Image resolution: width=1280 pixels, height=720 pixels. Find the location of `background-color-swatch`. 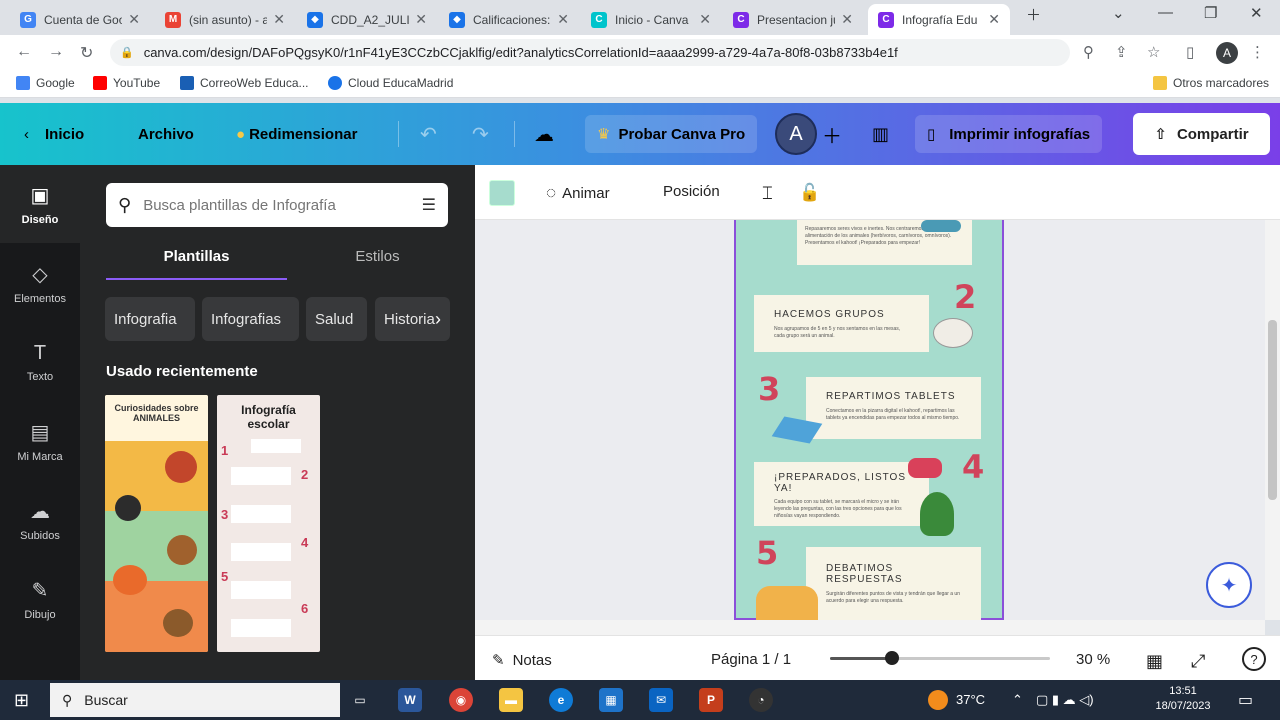

background-color-swatch is located at coordinates (502, 193).